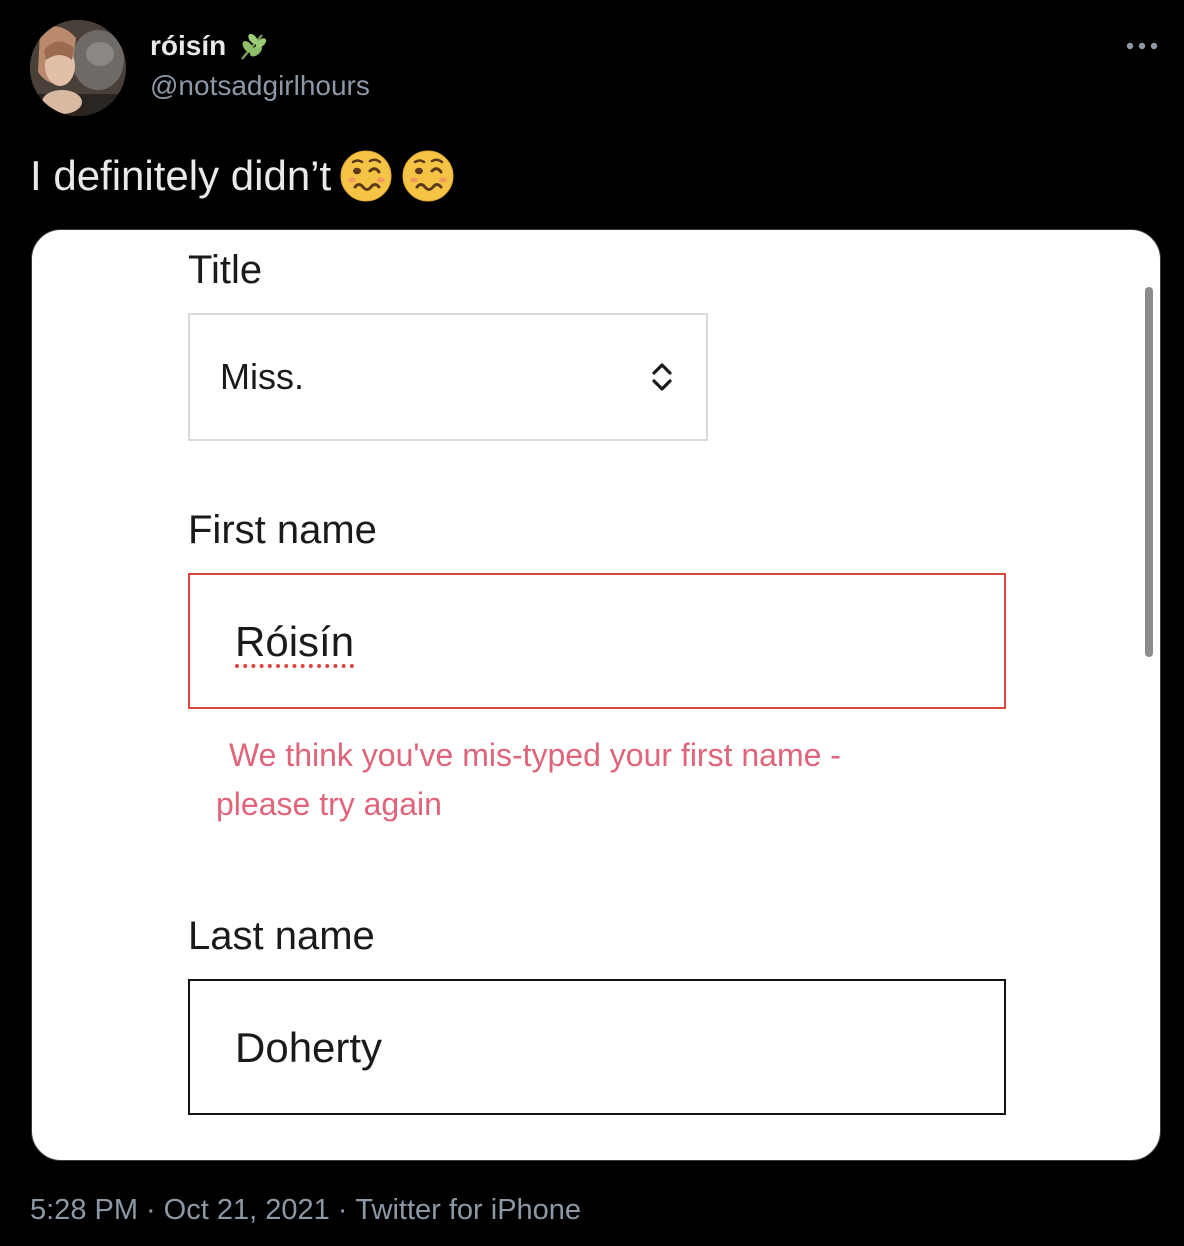  What do you see at coordinates (597, 641) in the screenshot?
I see `first-name-field: Róisín` at bounding box center [597, 641].